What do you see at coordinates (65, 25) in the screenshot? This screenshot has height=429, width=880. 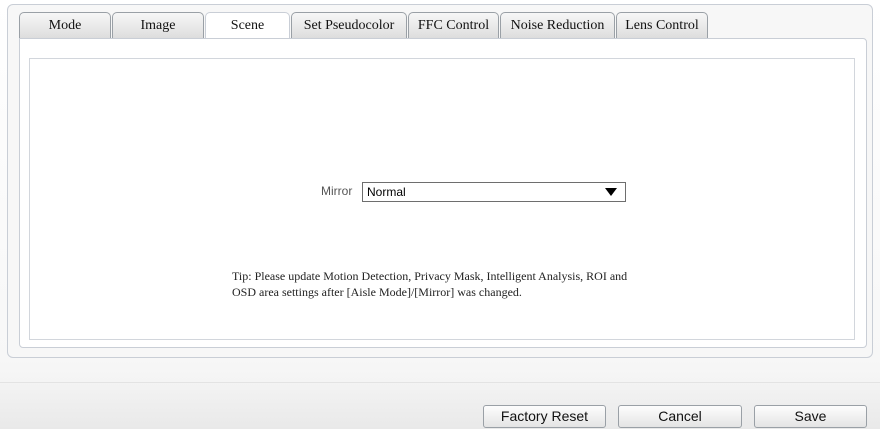 I see `tab-mode: Mode` at bounding box center [65, 25].